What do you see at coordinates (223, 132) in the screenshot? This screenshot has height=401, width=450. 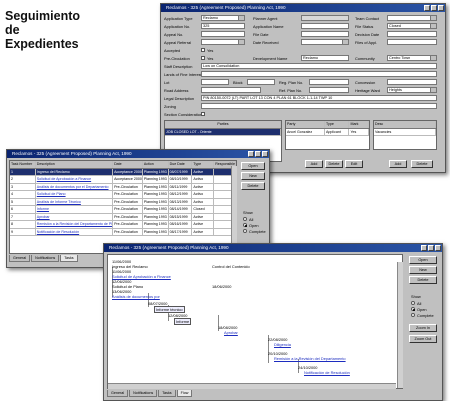 I see `list-item: JOB CLOSED LOT - Oriente` at bounding box center [223, 132].